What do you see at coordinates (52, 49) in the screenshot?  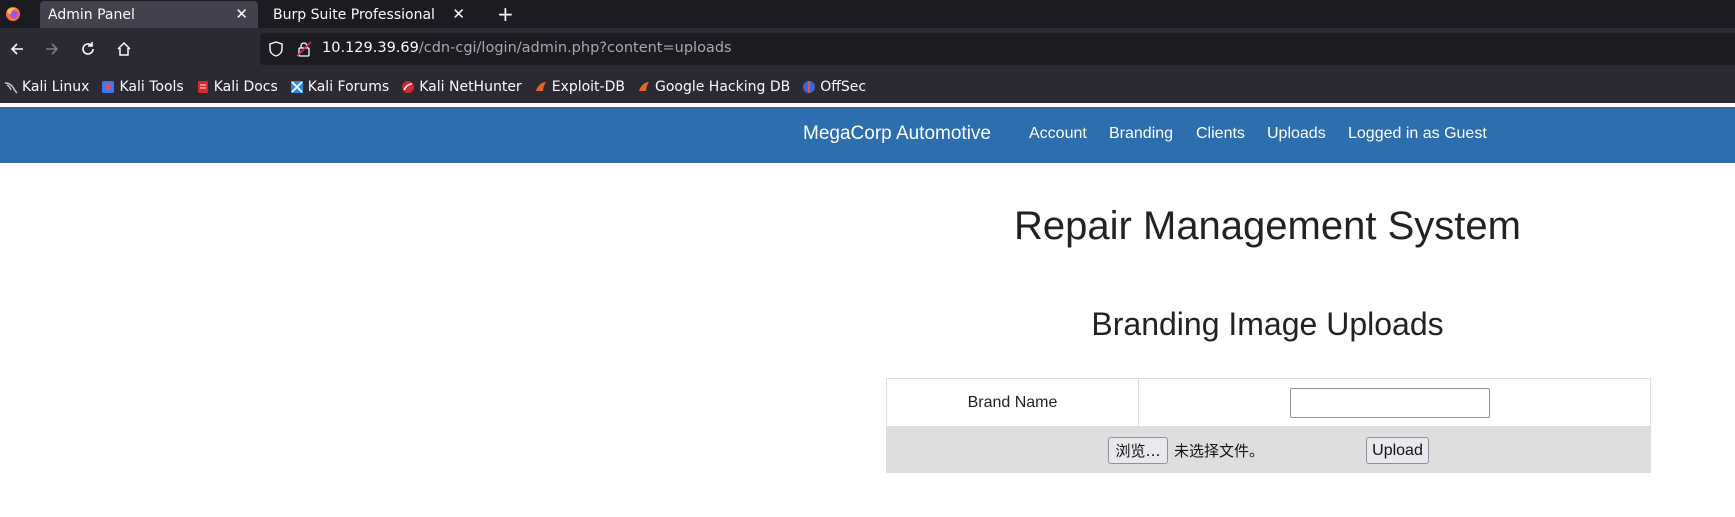 I see `forward-arrow-icon` at bounding box center [52, 49].